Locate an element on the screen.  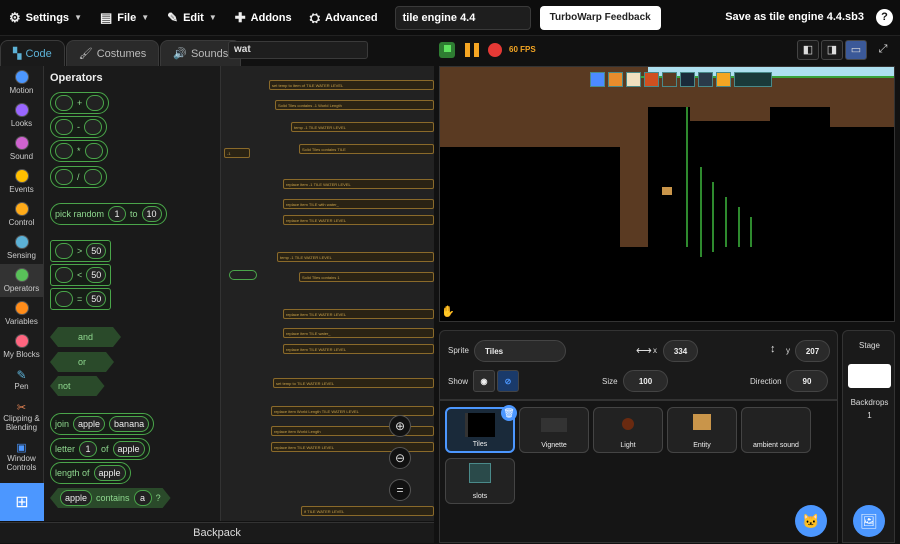
script-block: set temp to TILE WATER LEVEL is located at coordinates (353, 383).